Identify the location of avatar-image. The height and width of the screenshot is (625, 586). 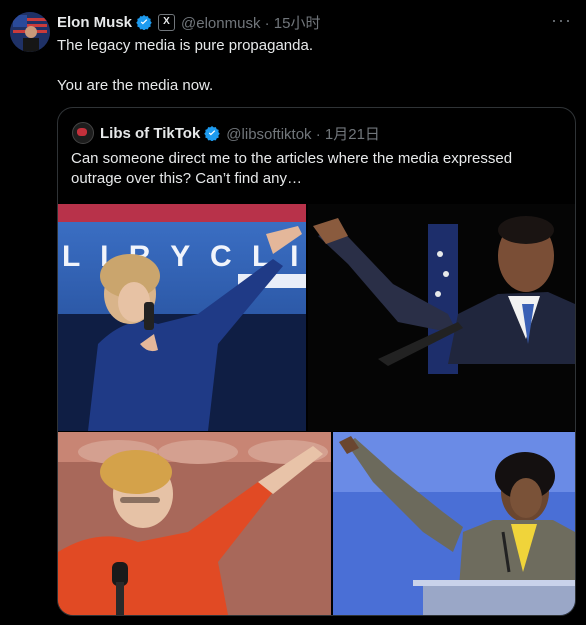
(30, 32).